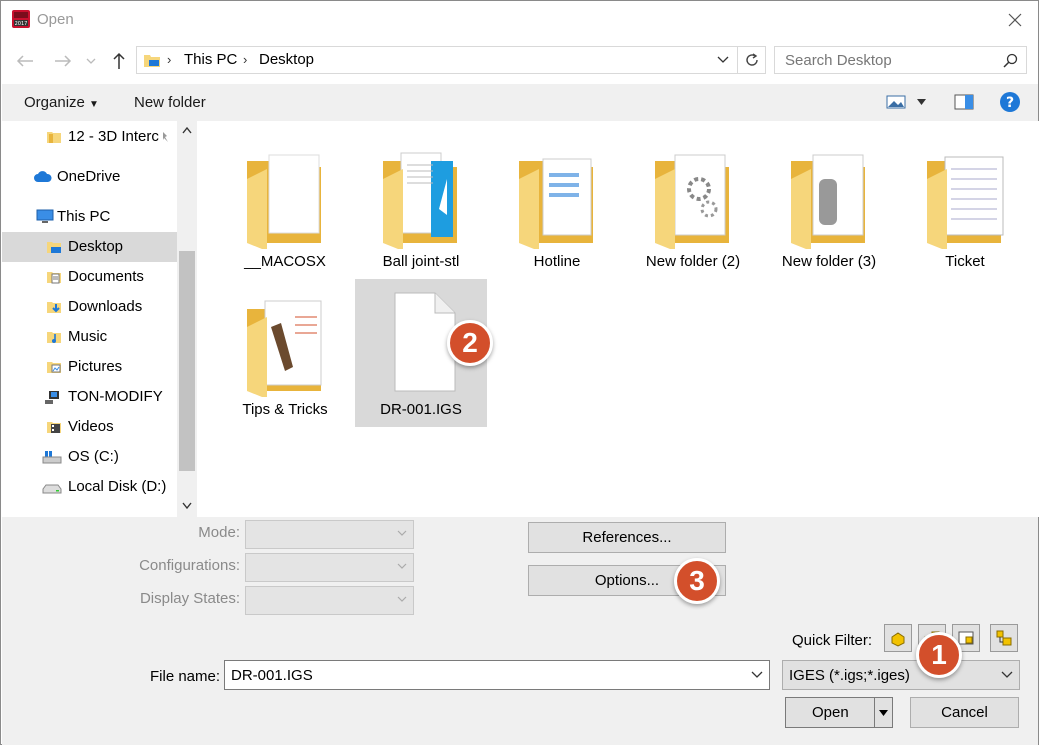 Image resolution: width=1039 pixels, height=745 pixels. I want to click on organize-menu: Organize ▼, so click(61, 102).